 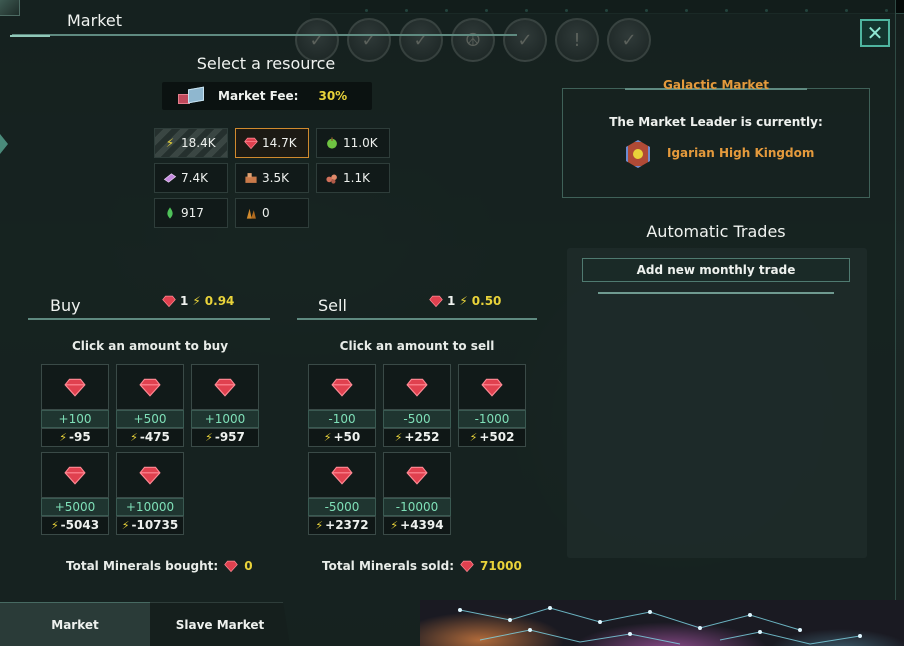 What do you see at coordinates (662, 623) in the screenshot?
I see `galaxy-map-background` at bounding box center [662, 623].